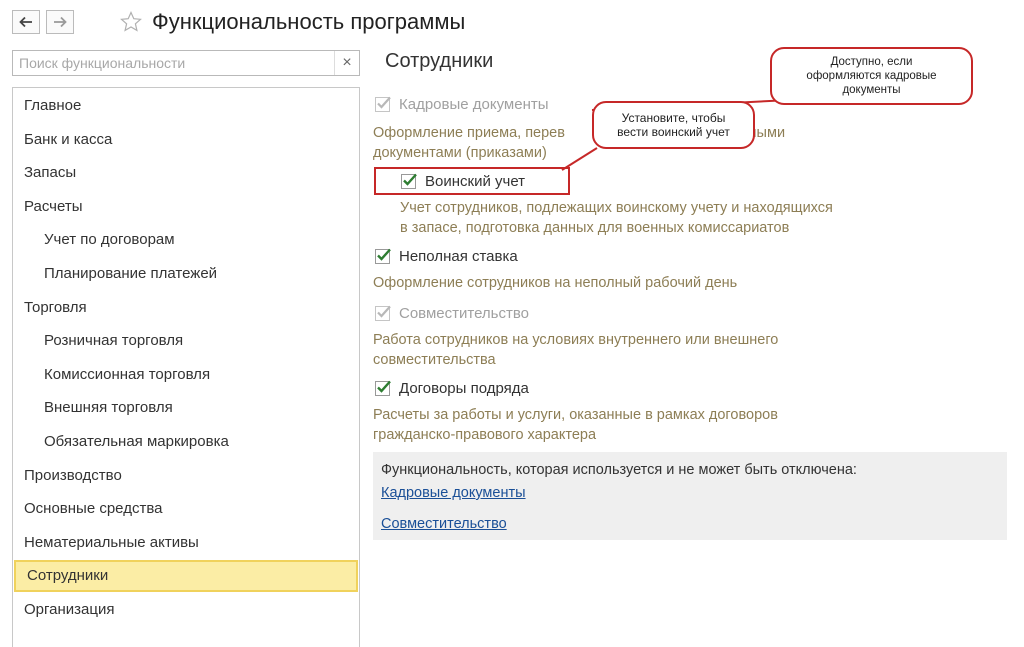 This screenshot has height=647, width=1024. What do you see at coordinates (579, 159) in the screenshot?
I see `military-callout-pointer` at bounding box center [579, 159].